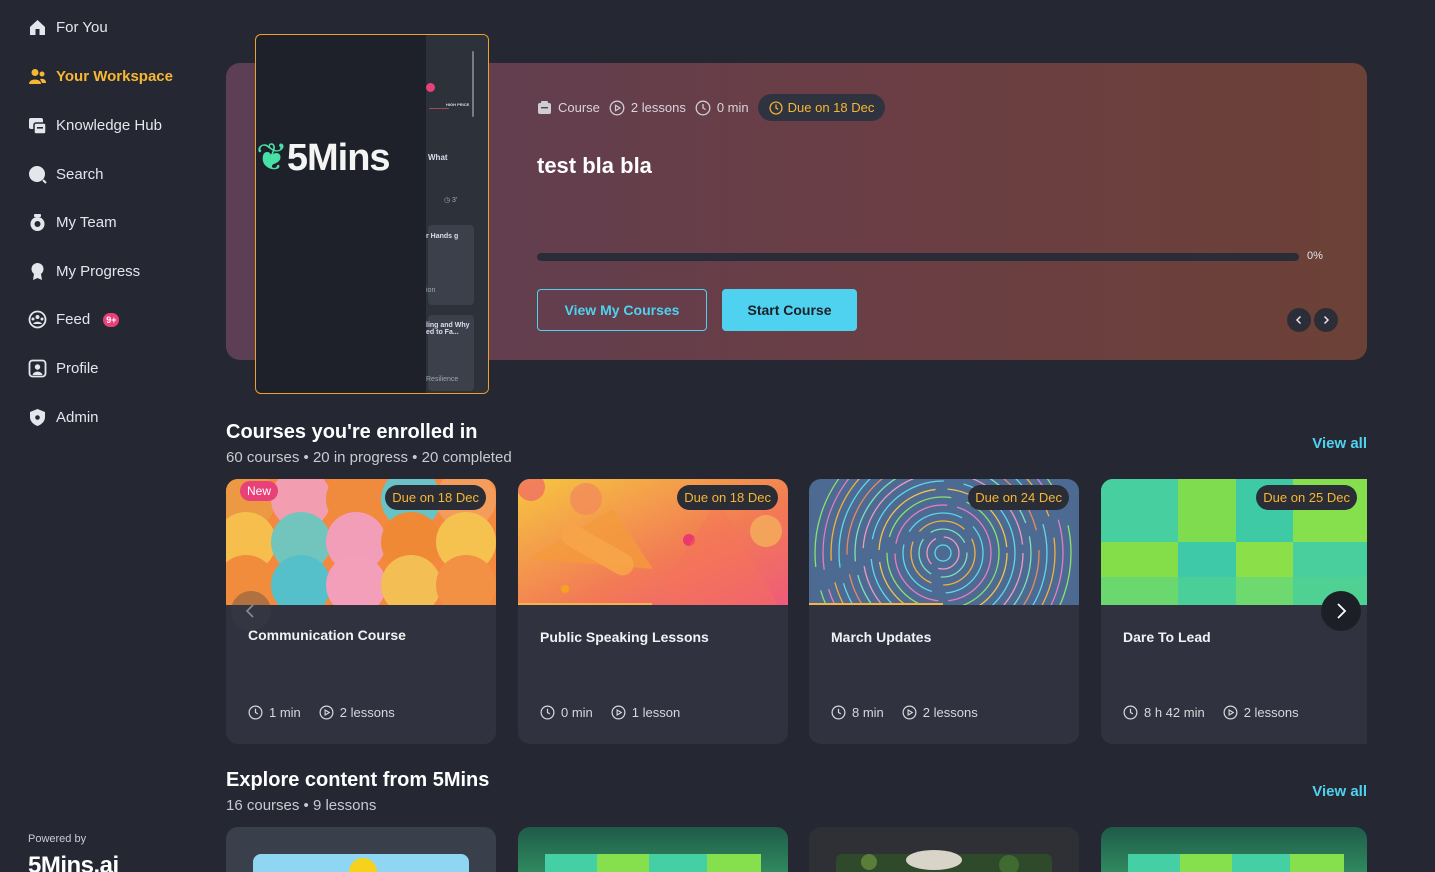 The image size is (1435, 872). Describe the element at coordinates (37, 27) in the screenshot. I see `home-icon` at that location.